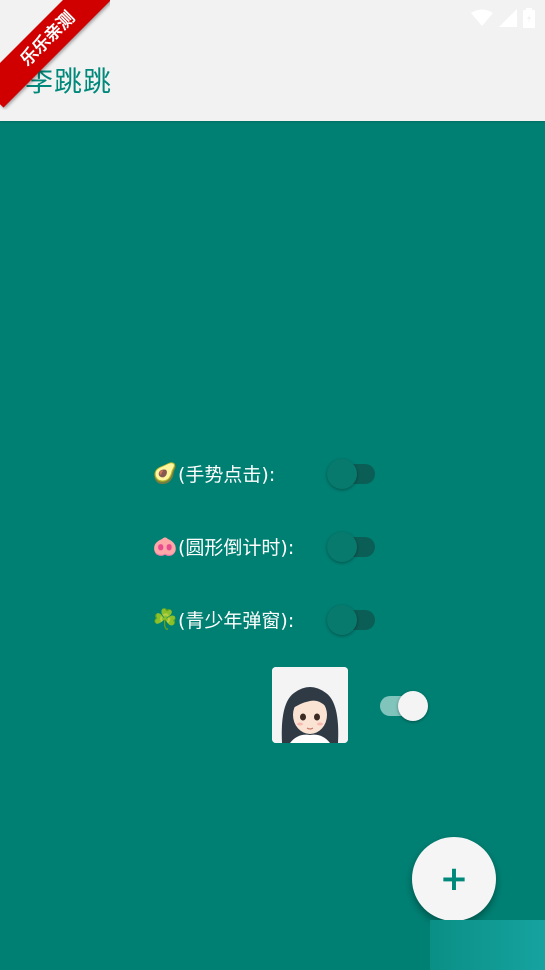 The image size is (545, 970). I want to click on avocado-icon: 🥑, so click(165, 473).